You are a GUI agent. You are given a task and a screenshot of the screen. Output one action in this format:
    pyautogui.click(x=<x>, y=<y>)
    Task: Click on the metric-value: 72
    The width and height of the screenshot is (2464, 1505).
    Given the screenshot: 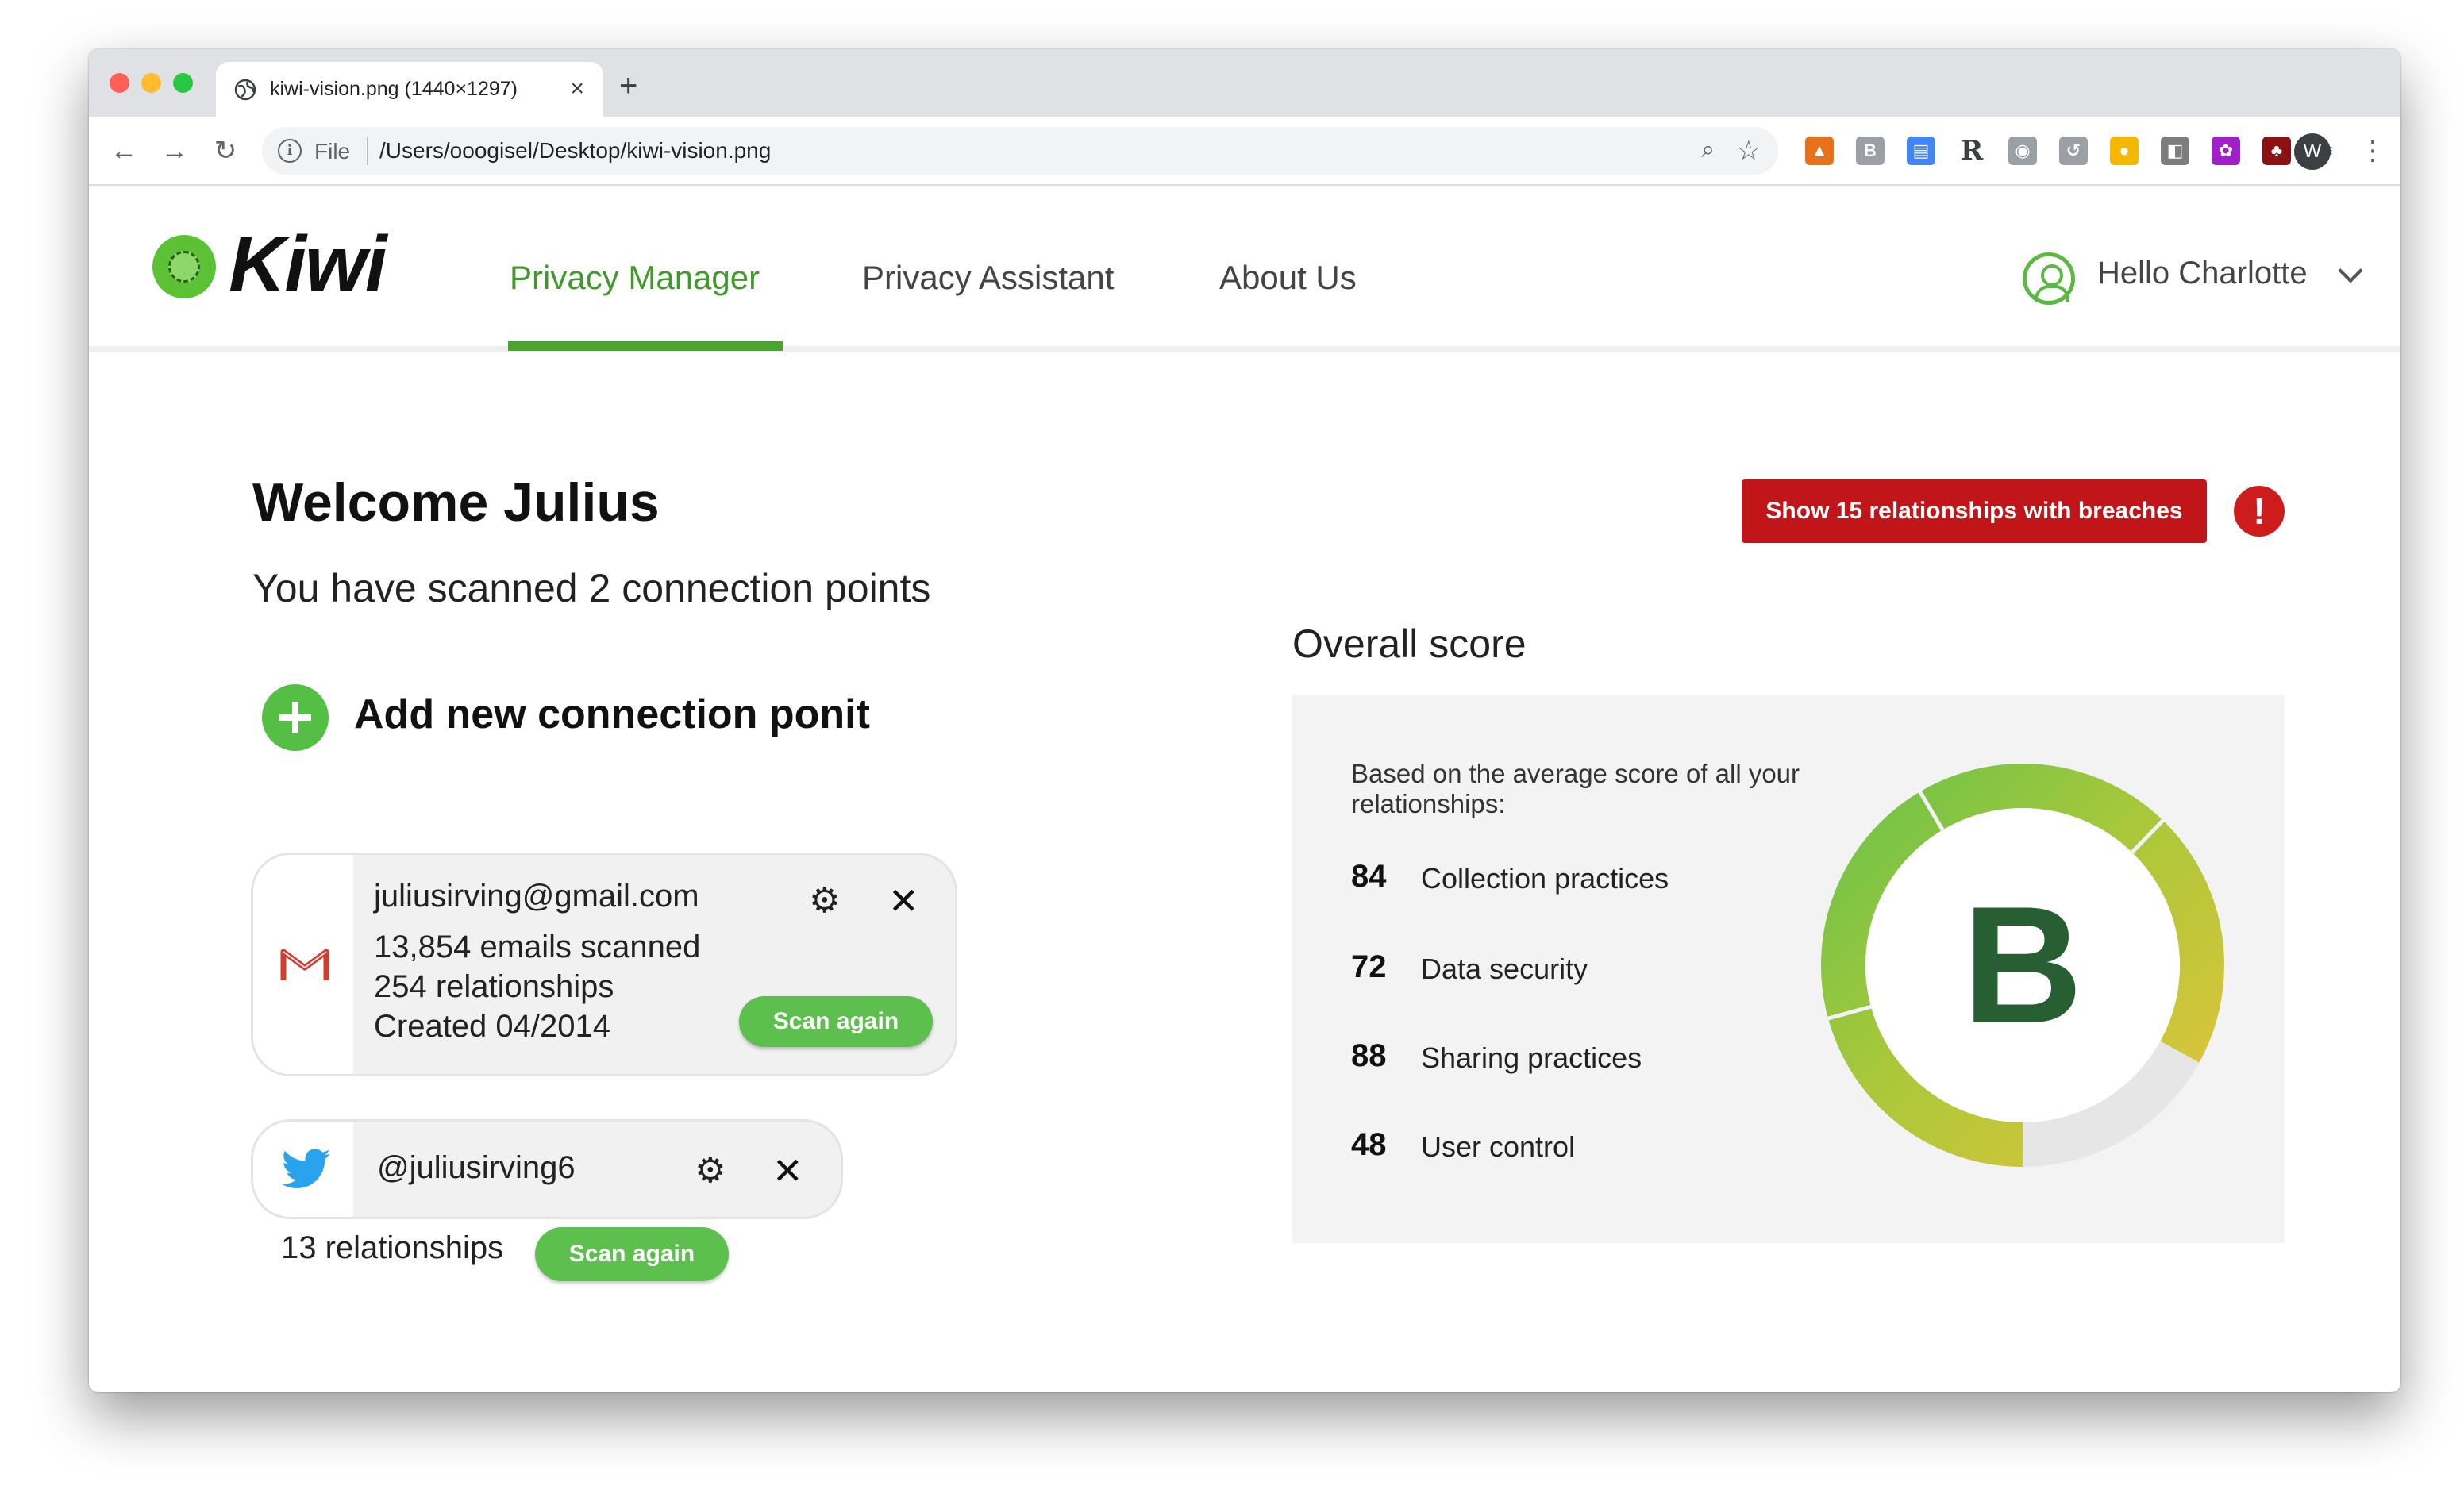 What is the action you would take?
    pyautogui.click(x=1369, y=967)
    